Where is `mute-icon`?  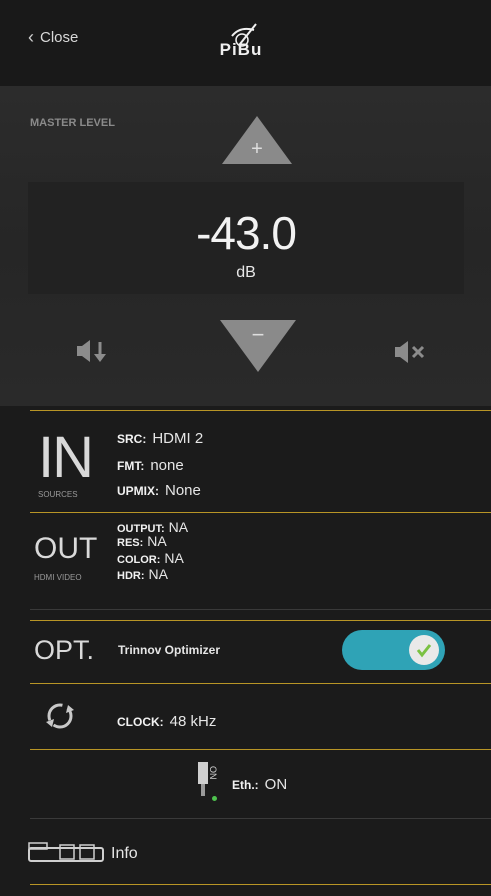
mute-icon is located at coordinates (410, 352).